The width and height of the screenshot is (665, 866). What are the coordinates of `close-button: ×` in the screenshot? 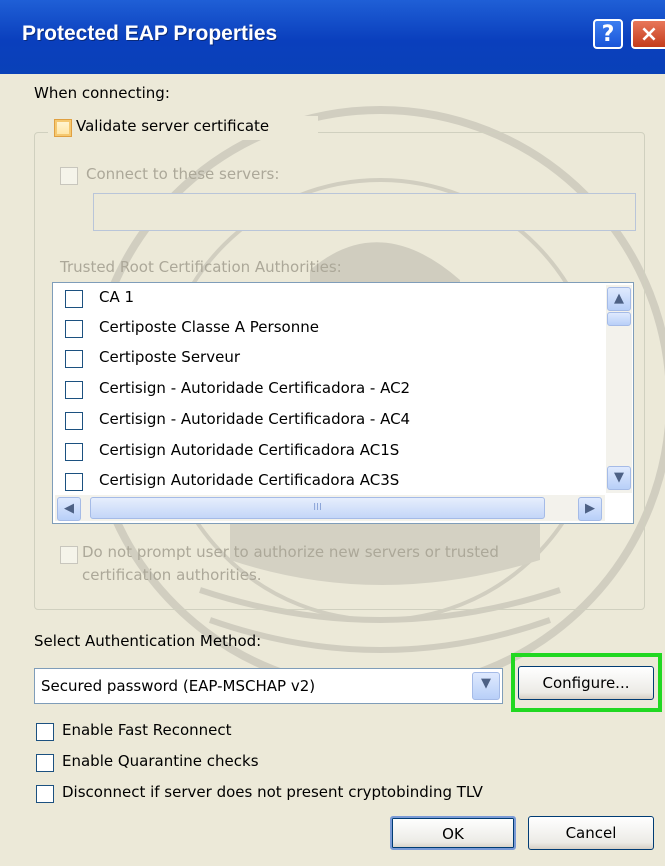 It's located at (648, 34).